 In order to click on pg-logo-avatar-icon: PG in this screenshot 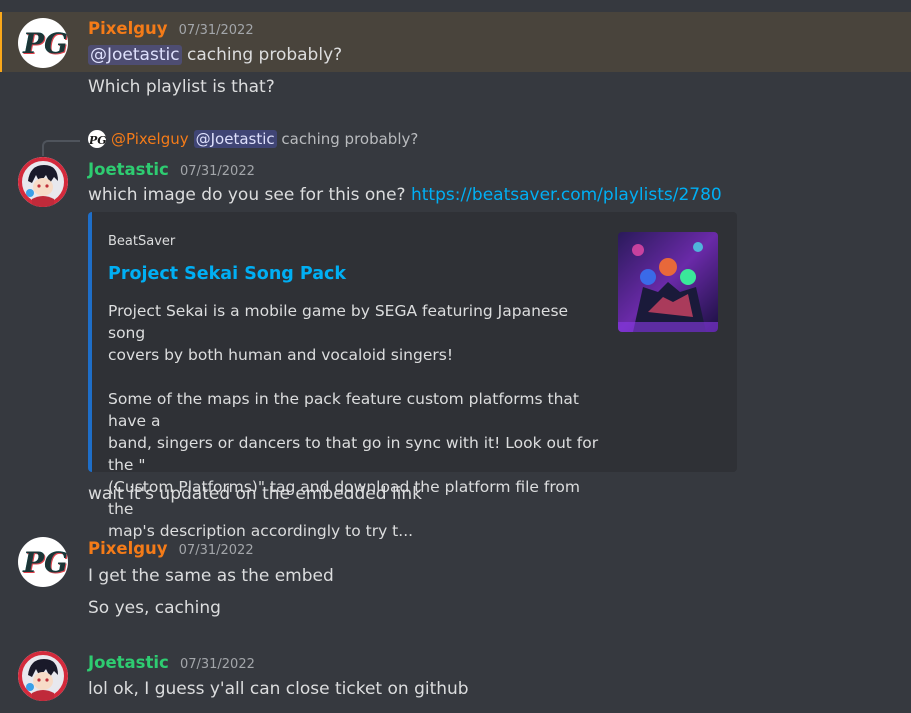, I will do `click(97, 139)`.